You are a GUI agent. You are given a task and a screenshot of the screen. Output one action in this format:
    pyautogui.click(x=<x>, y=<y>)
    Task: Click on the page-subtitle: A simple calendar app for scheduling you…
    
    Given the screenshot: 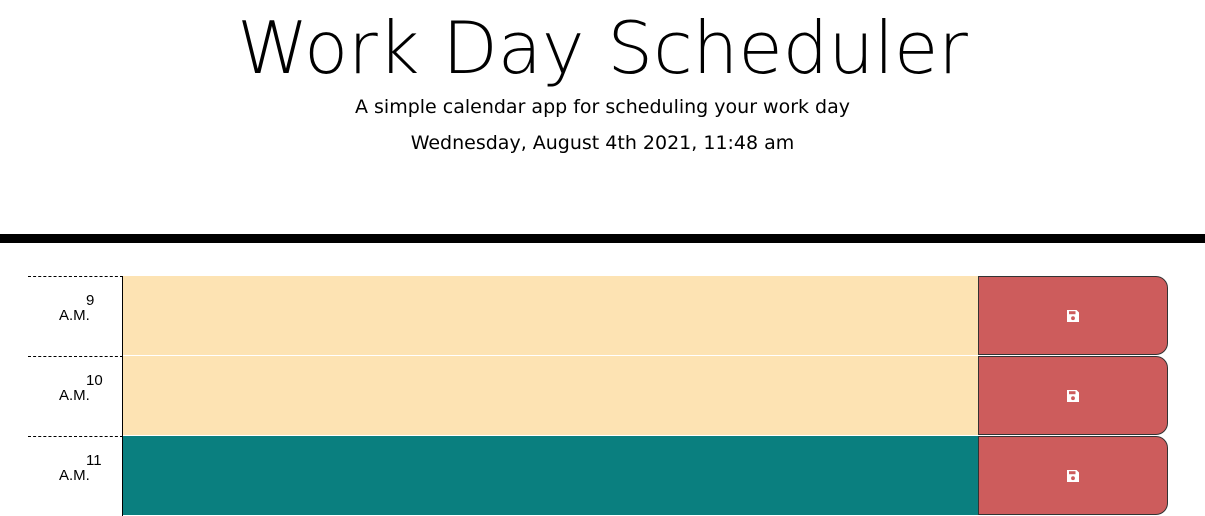 What is the action you would take?
    pyautogui.click(x=602, y=107)
    